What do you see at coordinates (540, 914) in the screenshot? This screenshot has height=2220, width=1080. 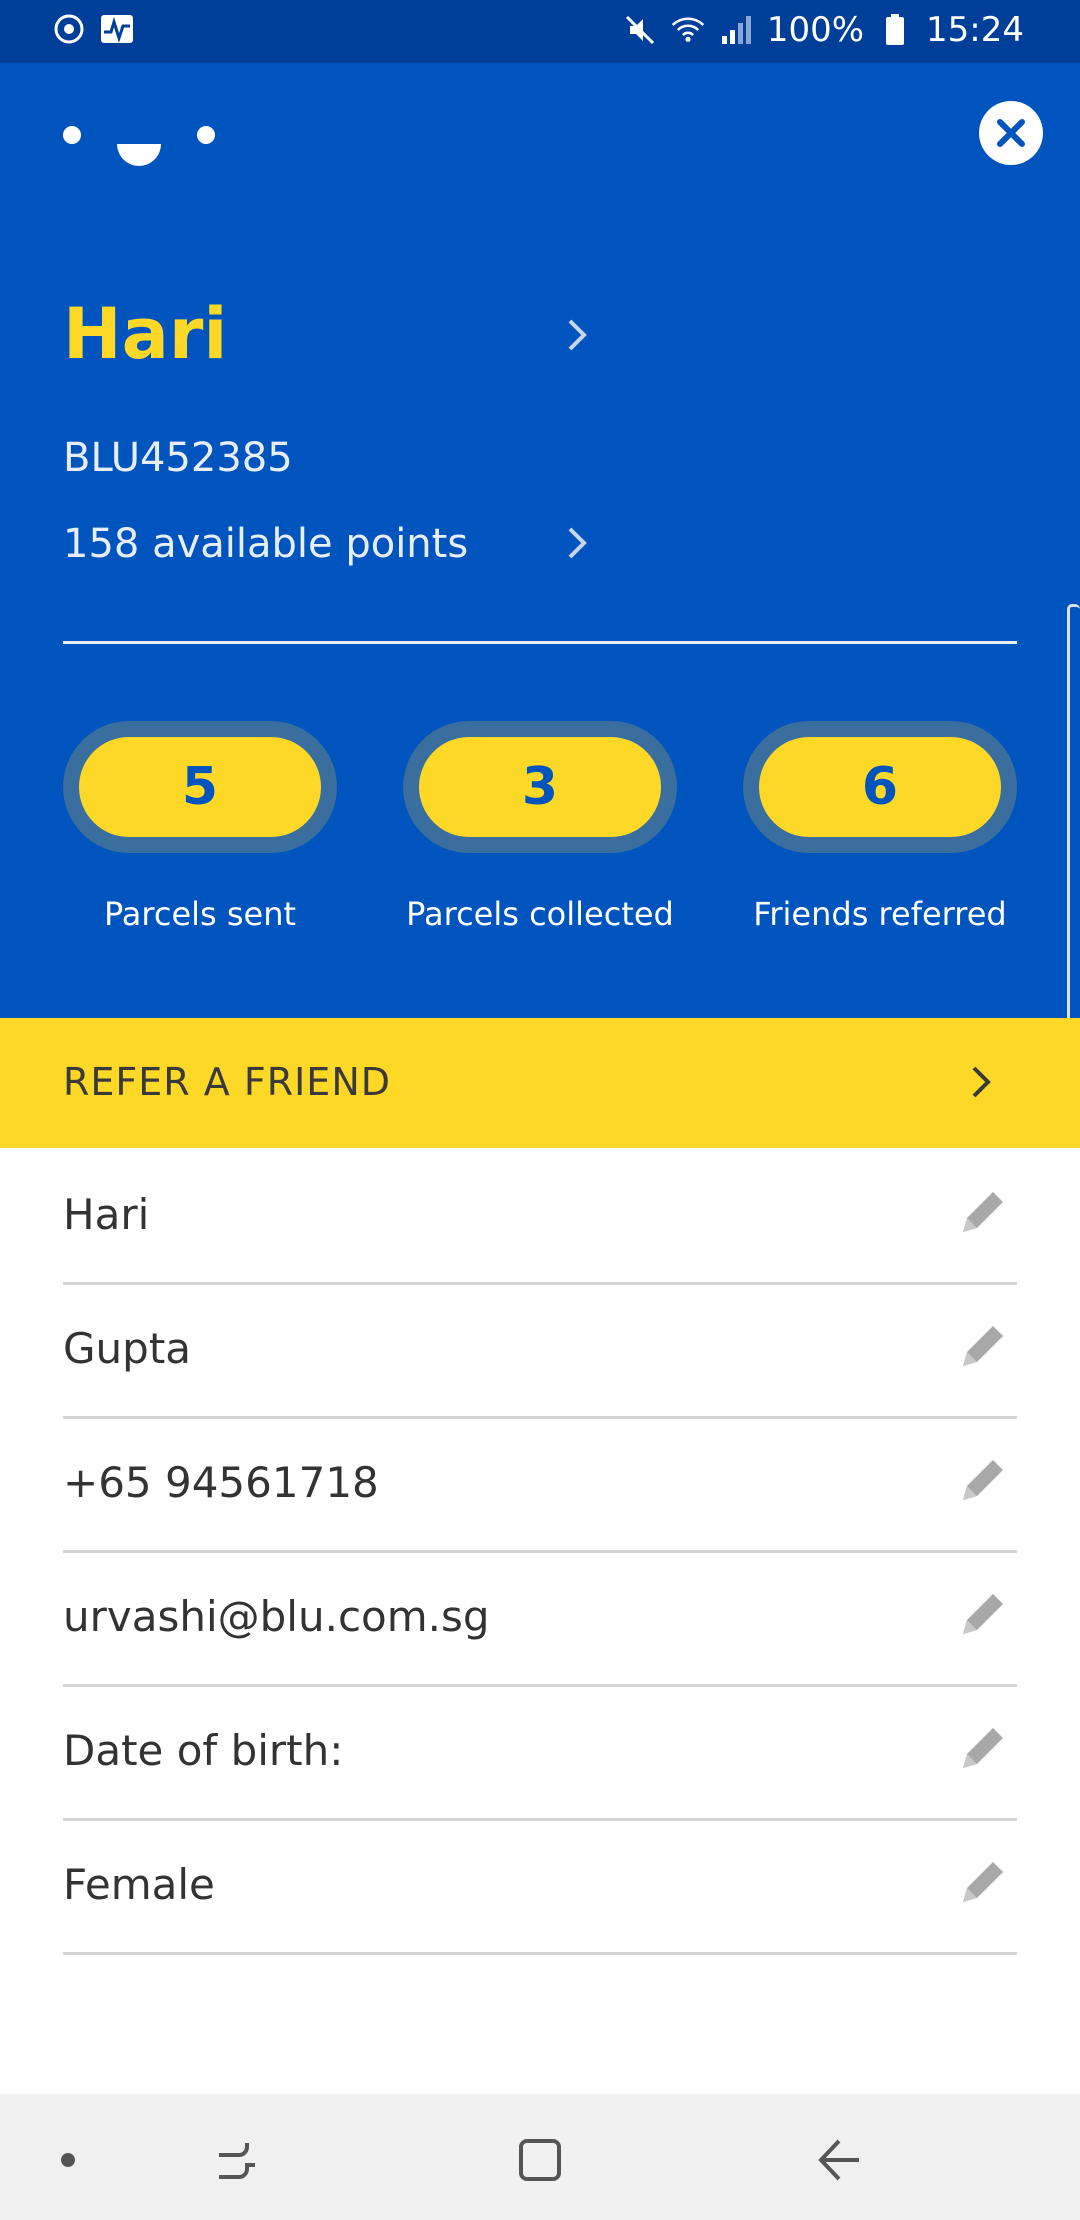 I see `stat-label: Parcels collected` at bounding box center [540, 914].